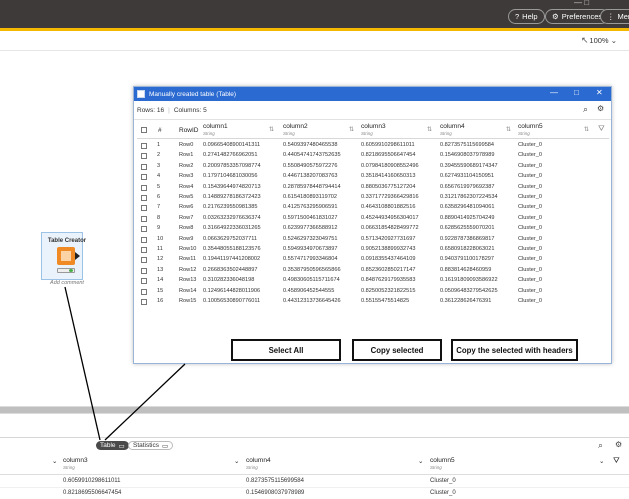  I want to click on header-column2: column2, so click(295, 126).